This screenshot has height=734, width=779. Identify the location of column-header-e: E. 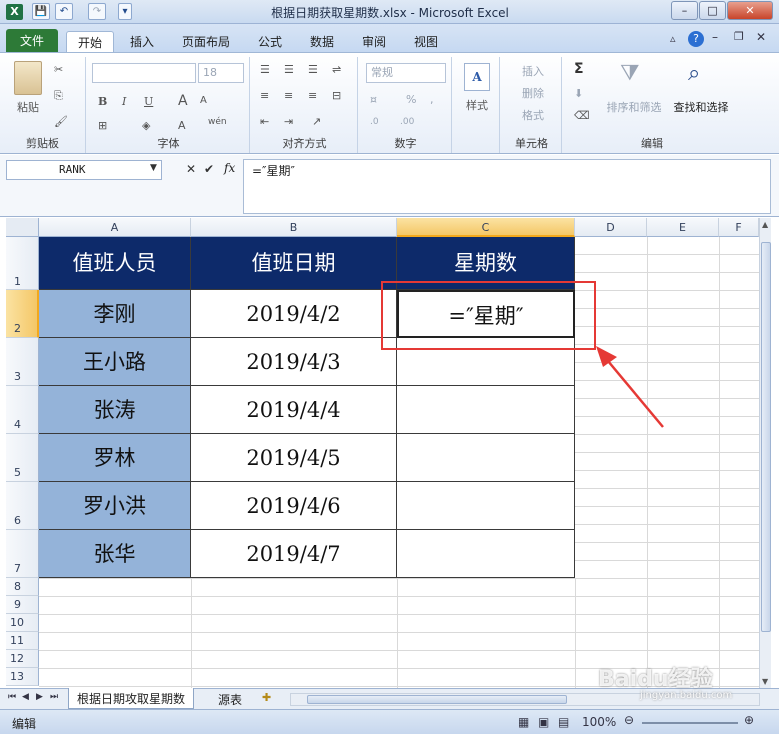
(683, 227).